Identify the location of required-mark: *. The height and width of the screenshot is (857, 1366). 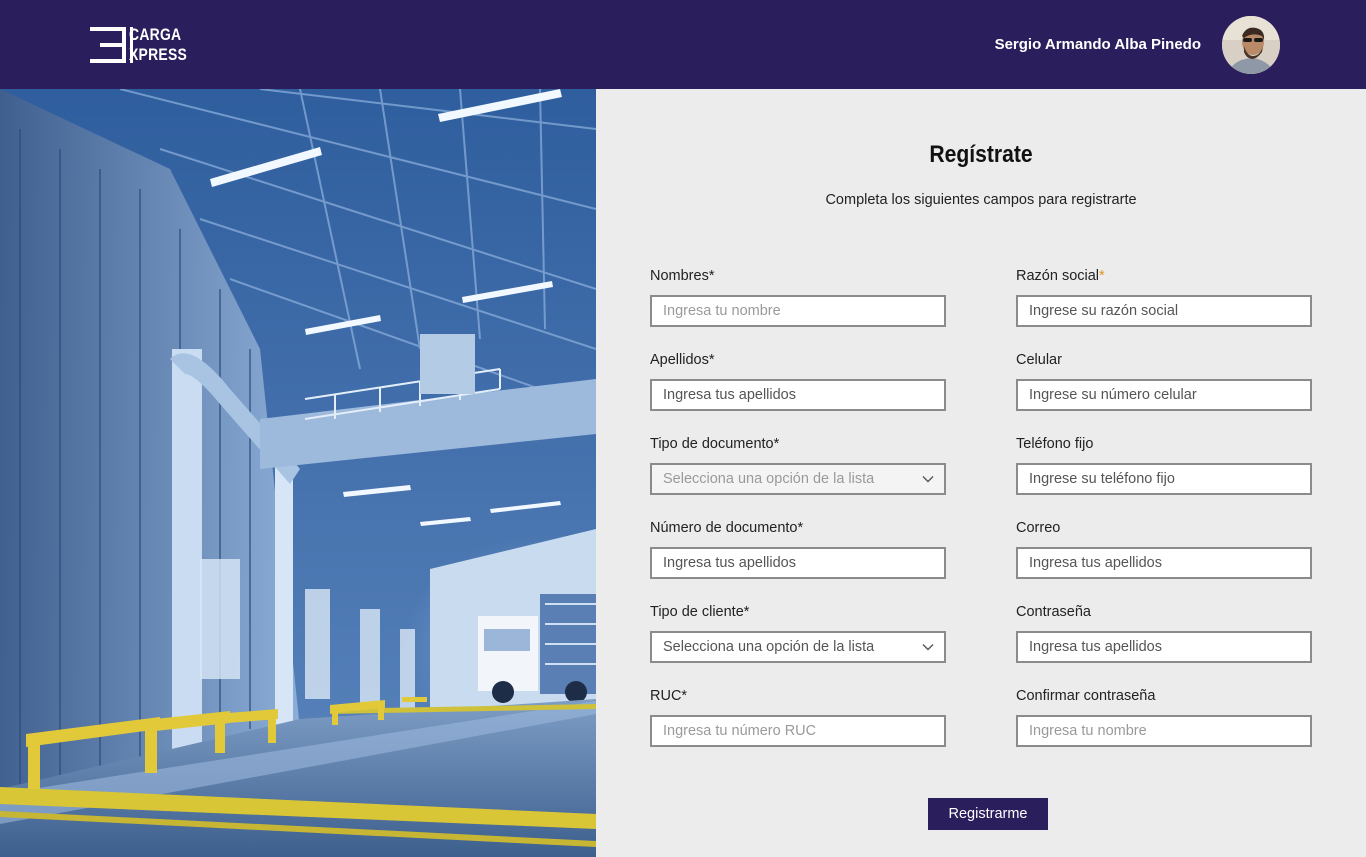
(1102, 276).